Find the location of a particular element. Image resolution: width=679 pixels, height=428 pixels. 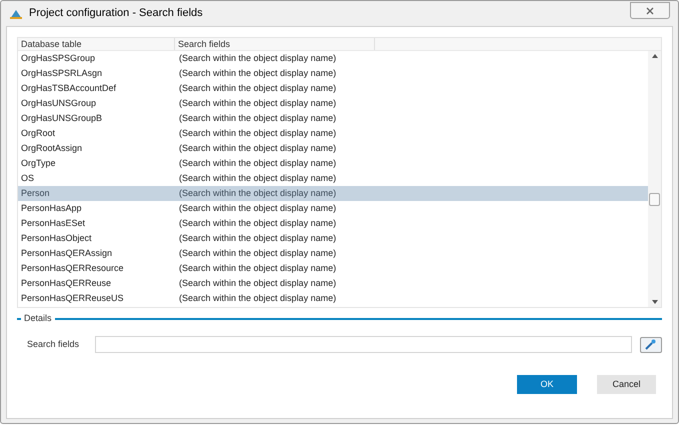

table-row: OS (Search within the object display name) is located at coordinates (333, 178).